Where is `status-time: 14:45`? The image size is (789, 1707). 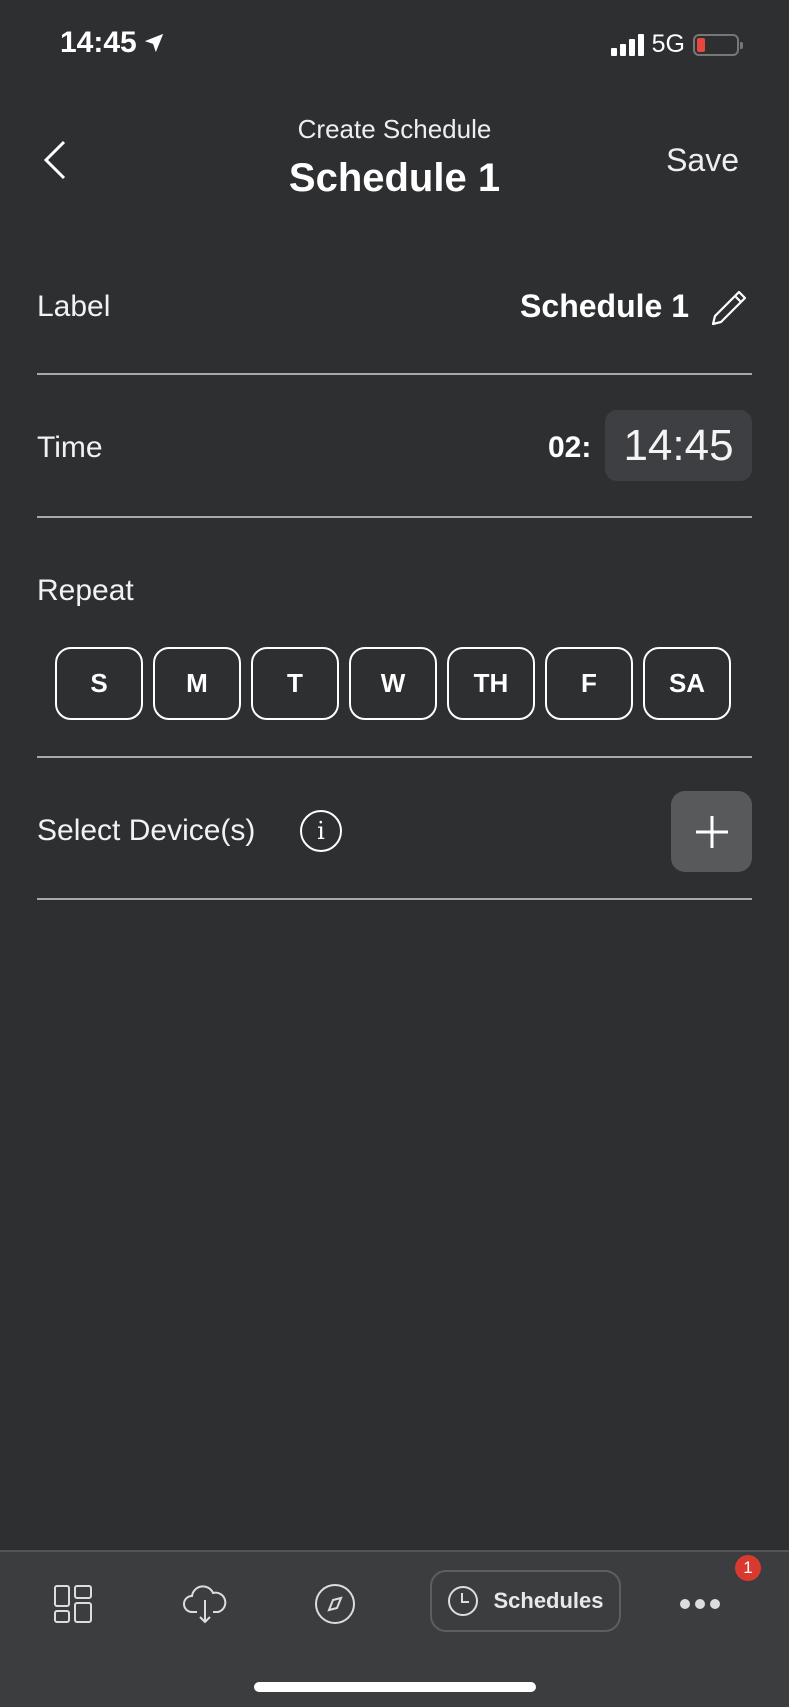 status-time: 14:45 is located at coordinates (112, 43).